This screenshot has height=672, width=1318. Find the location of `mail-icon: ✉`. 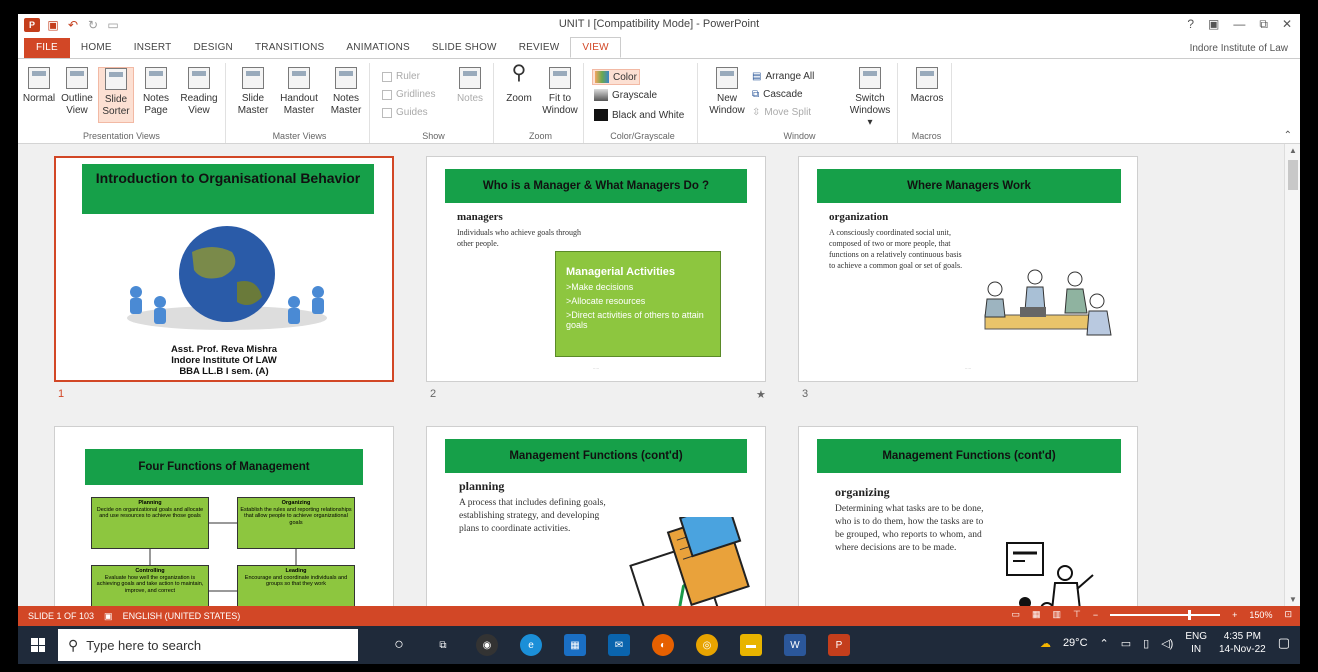

mail-icon: ✉ is located at coordinates (619, 645).